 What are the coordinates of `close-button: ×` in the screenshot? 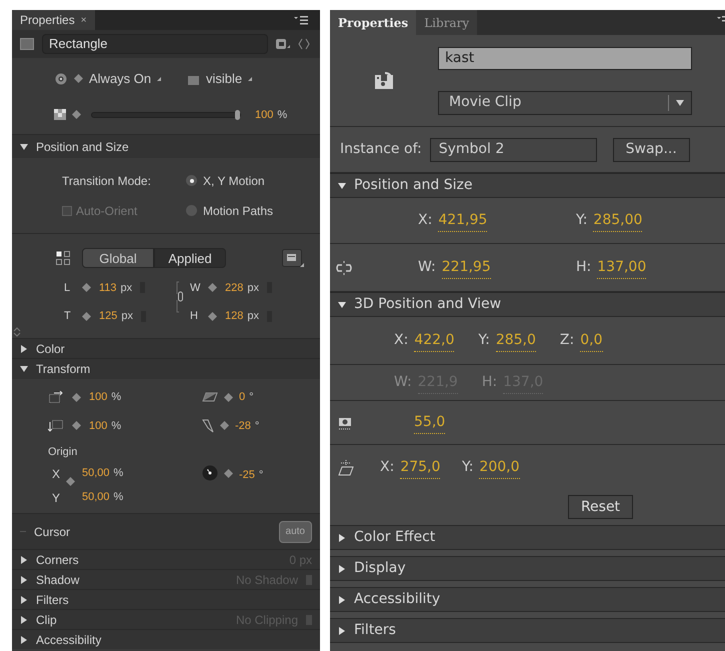 It's located at (83, 20).